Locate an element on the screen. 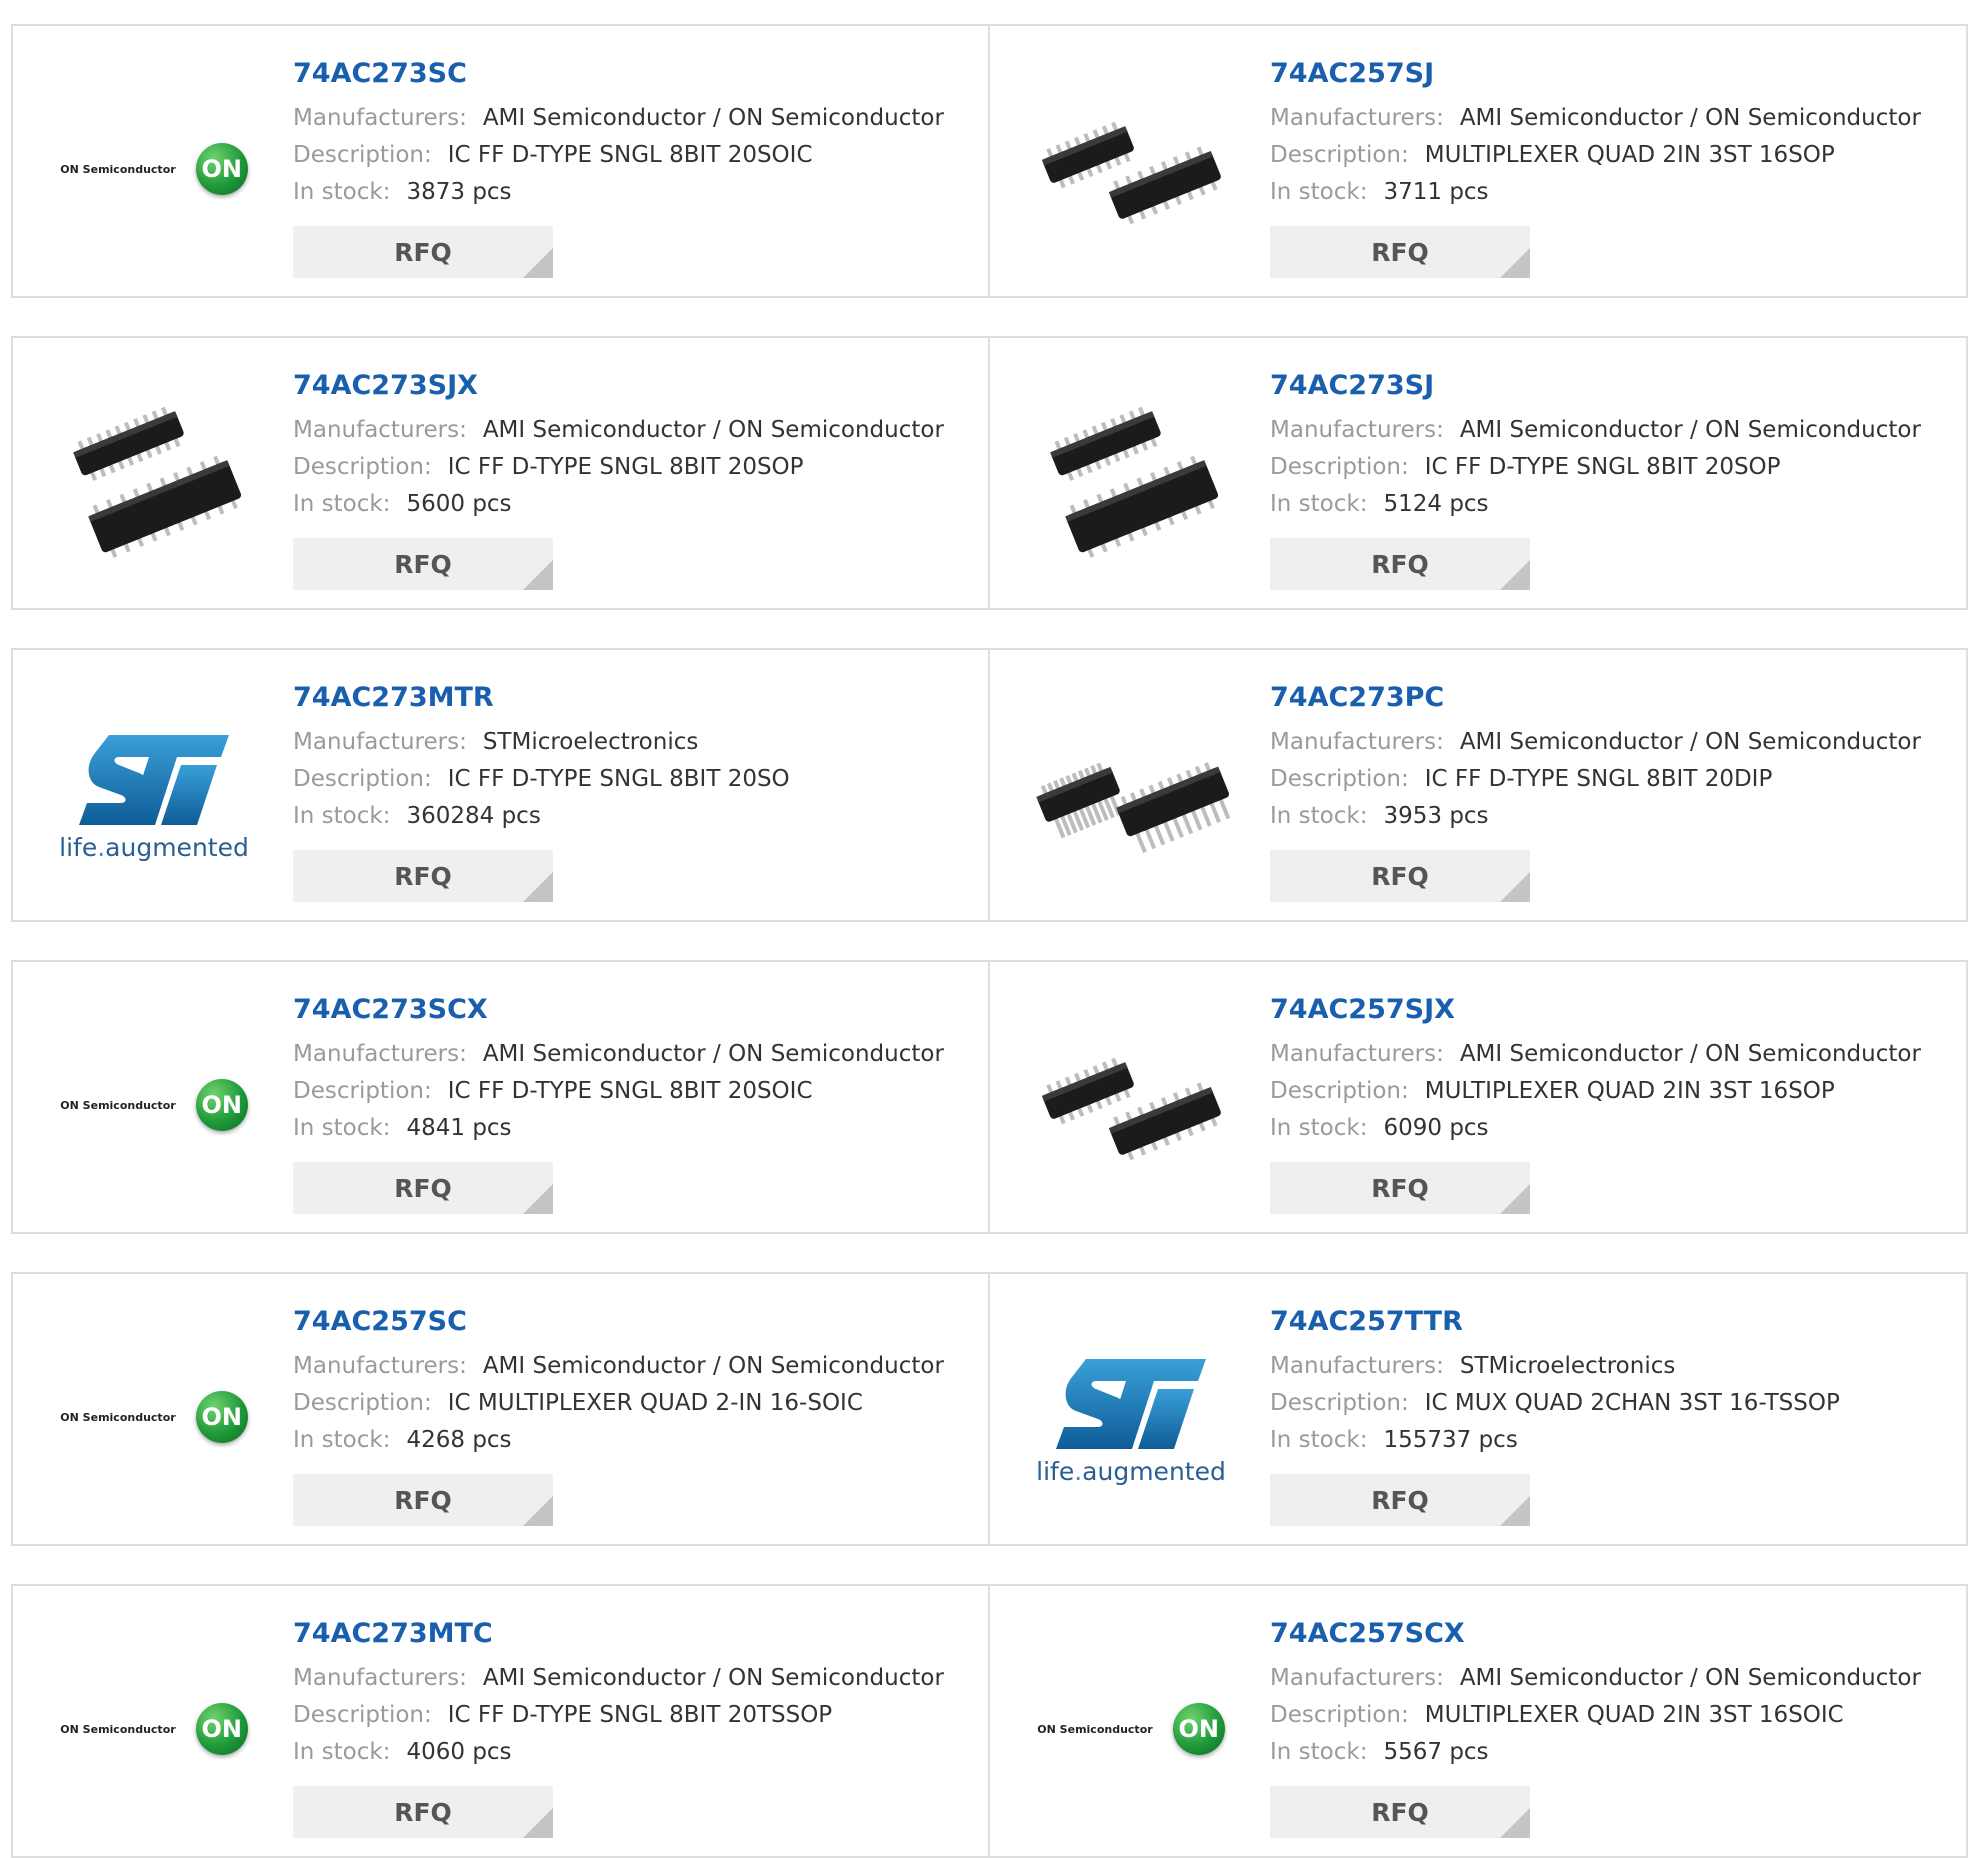  description-value: IC FF D-TYPE SNGL 8BIT 20DIP is located at coordinates (1598, 779).